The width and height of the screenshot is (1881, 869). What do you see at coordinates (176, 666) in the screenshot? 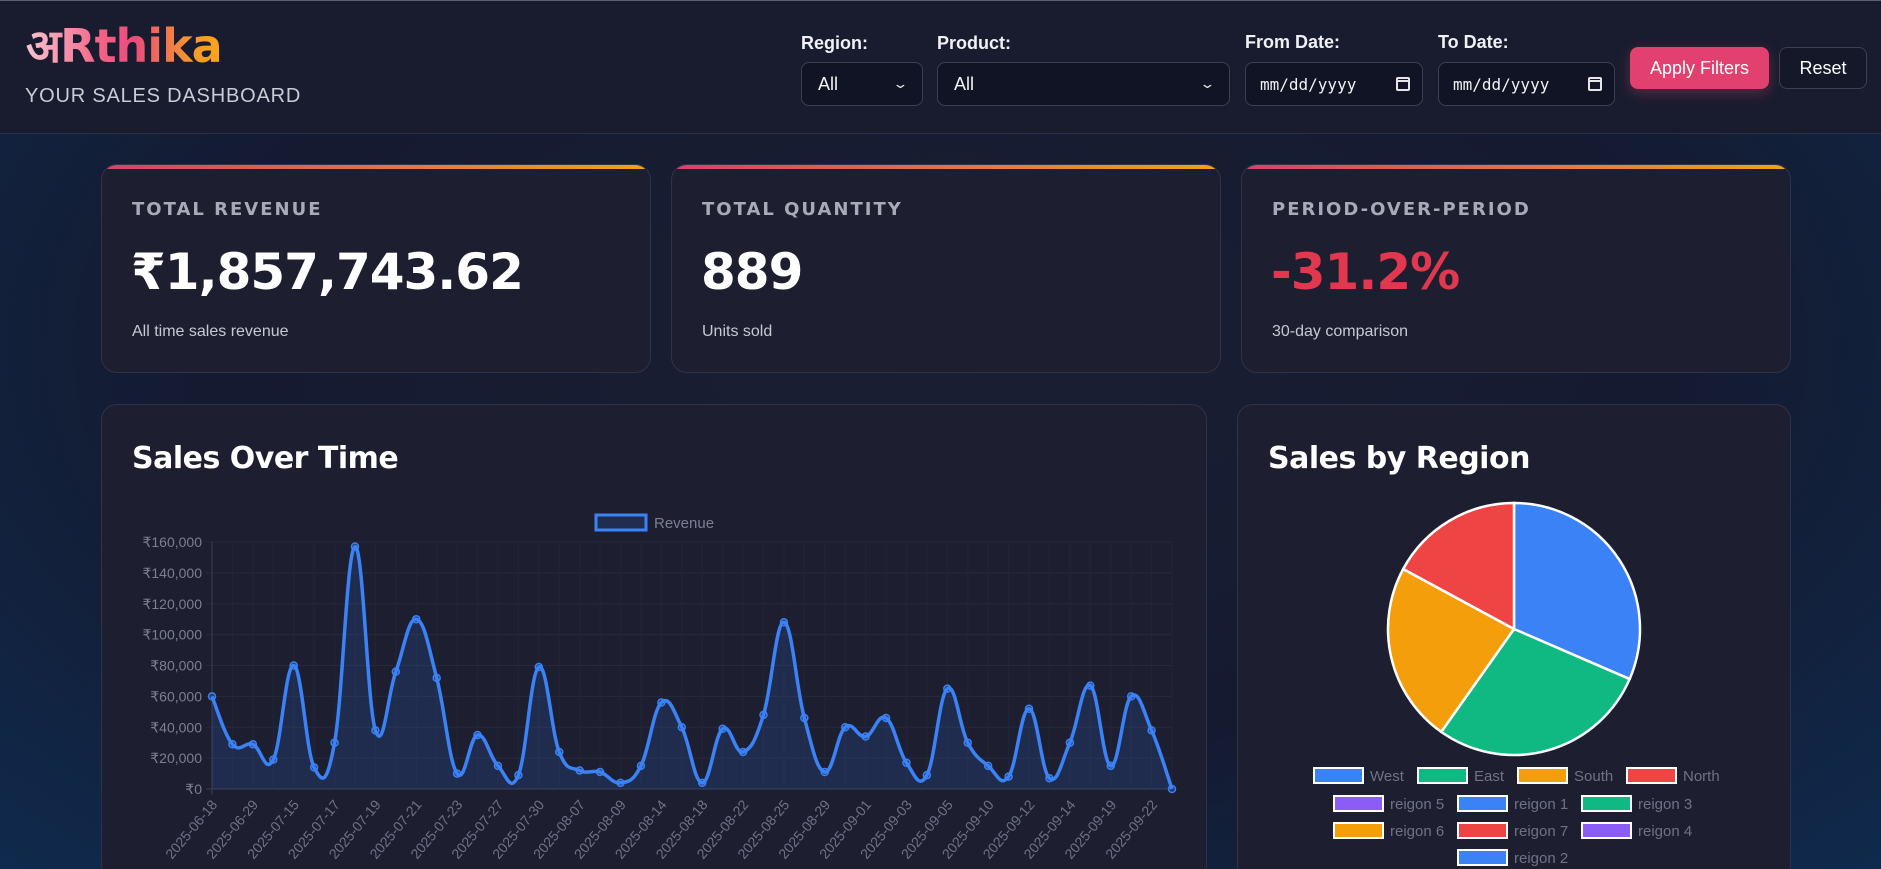
I see `y-tick-label: ₹80,000` at bounding box center [176, 666].